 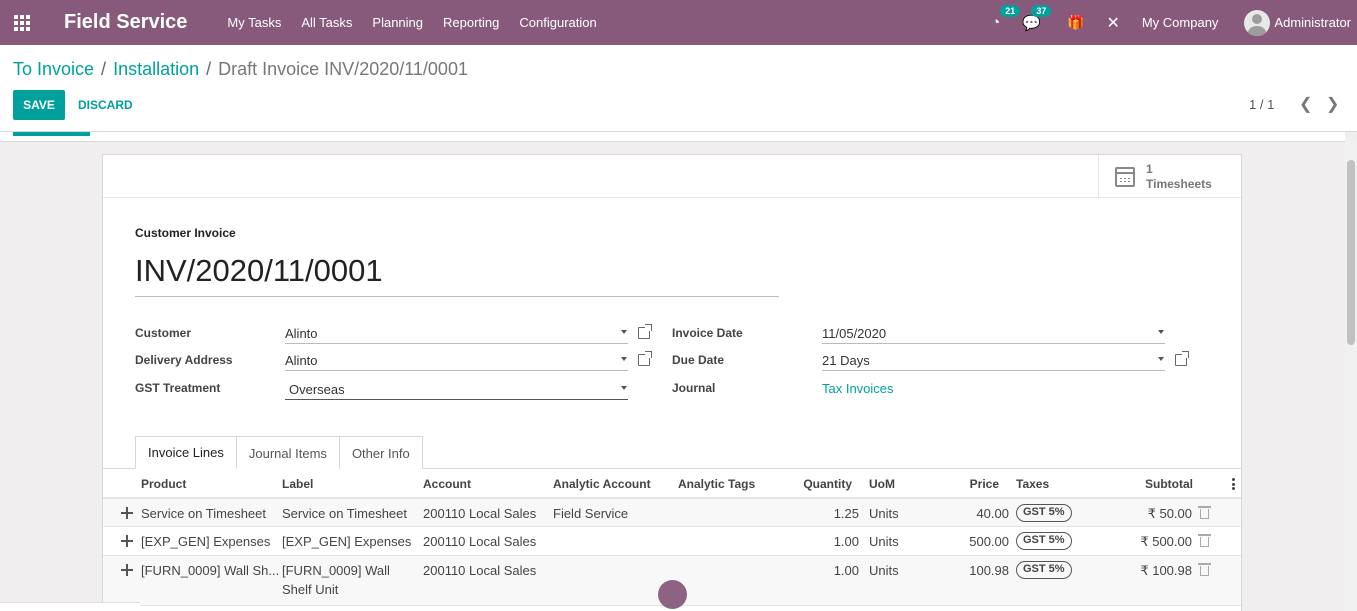 What do you see at coordinates (672, 137) in the screenshot?
I see `status-strip` at bounding box center [672, 137].